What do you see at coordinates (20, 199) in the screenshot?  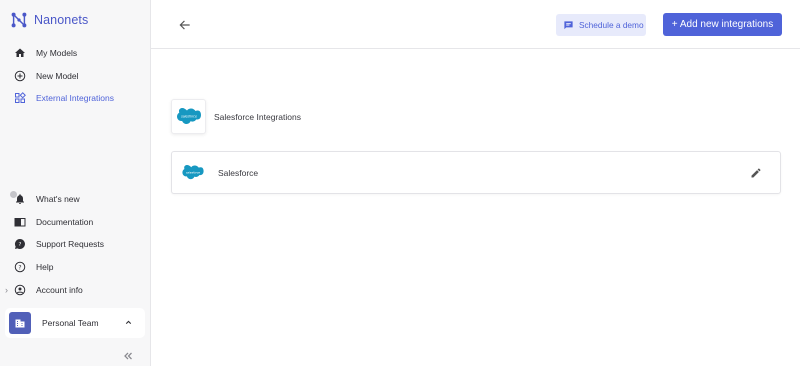 I see `bell-icon` at bounding box center [20, 199].